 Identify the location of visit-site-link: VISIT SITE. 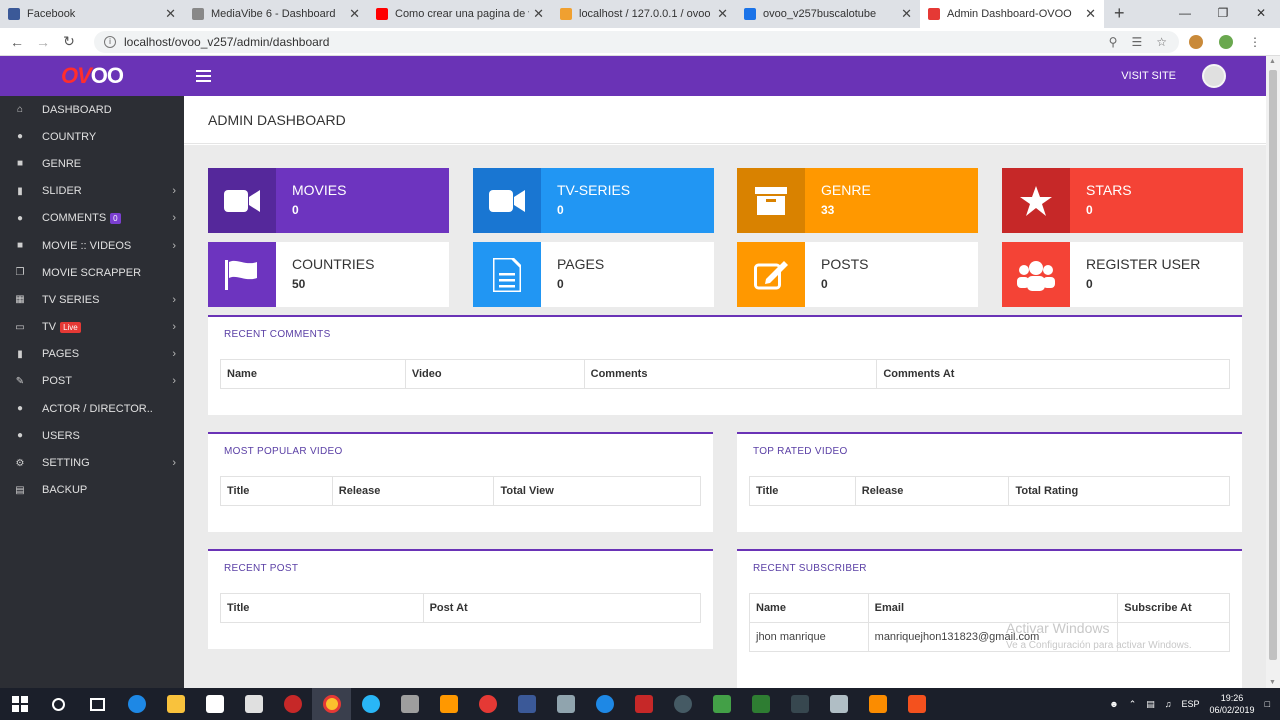
(1148, 76).